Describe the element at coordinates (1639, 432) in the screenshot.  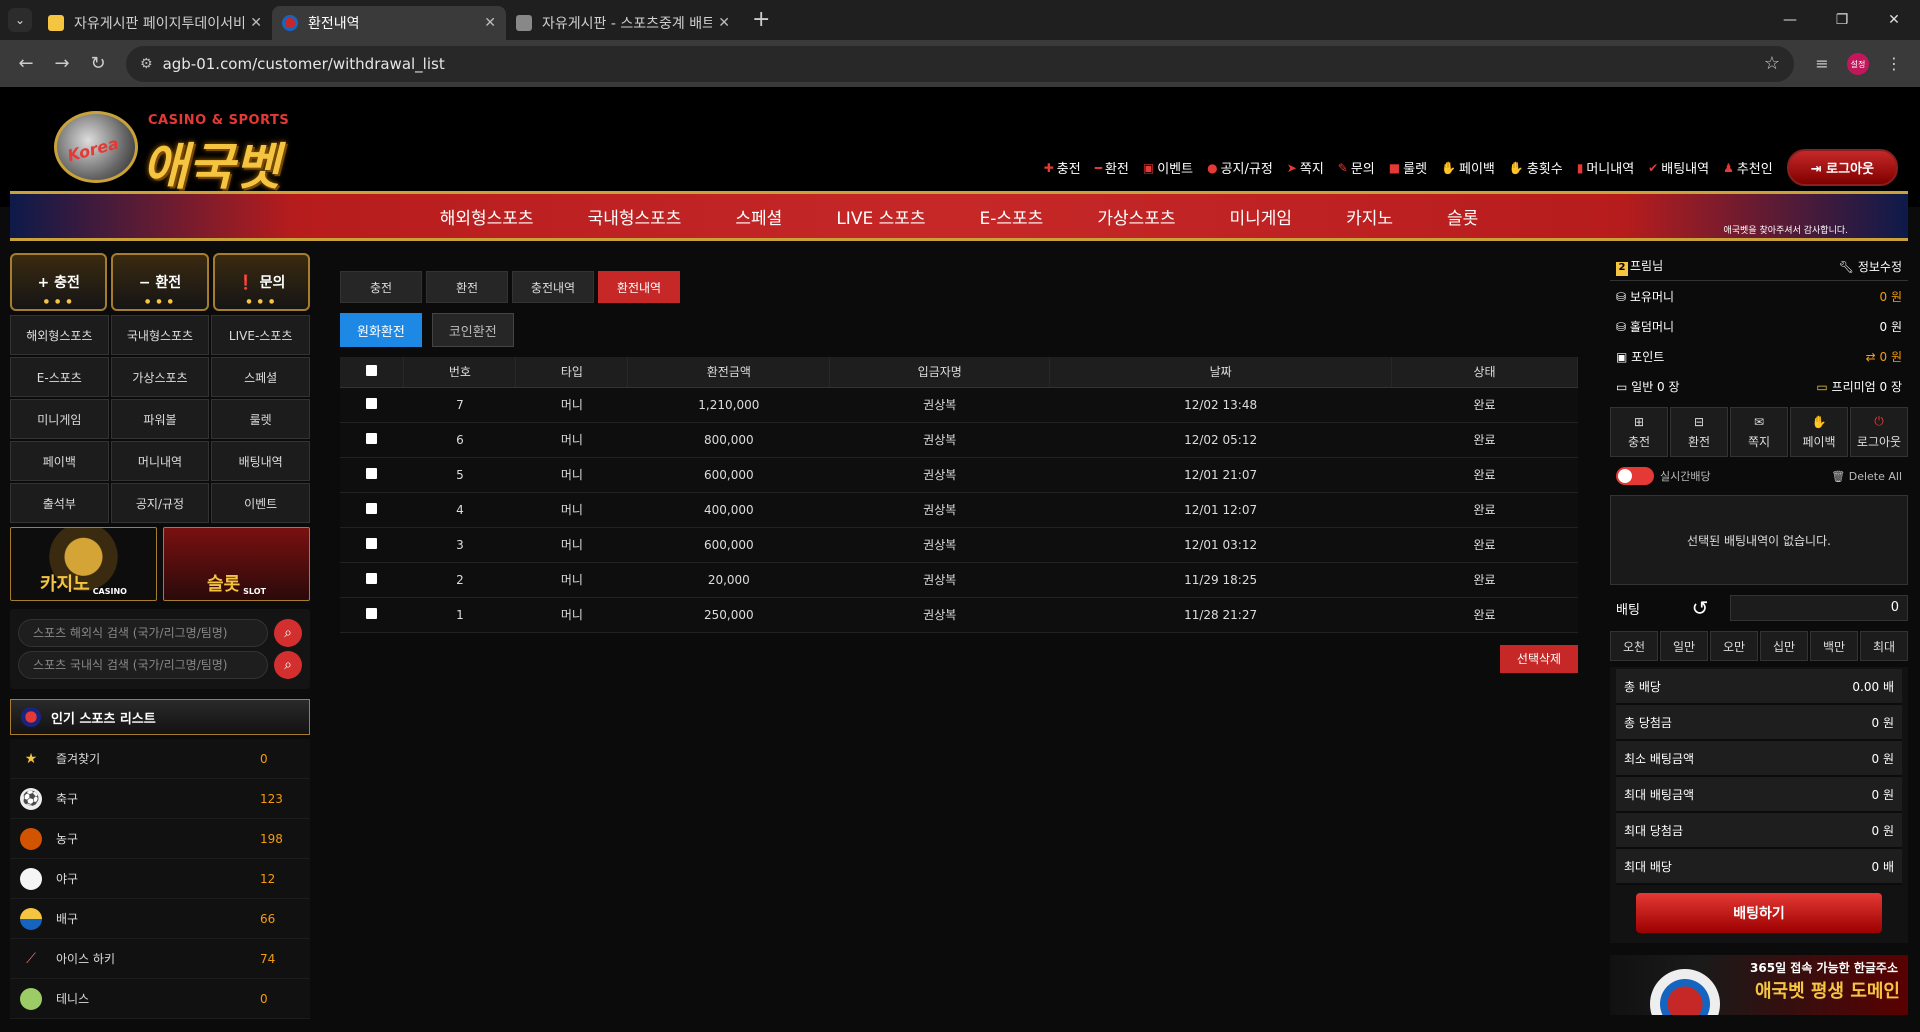
I see `action-charge-button: ⊞ 충전` at that location.